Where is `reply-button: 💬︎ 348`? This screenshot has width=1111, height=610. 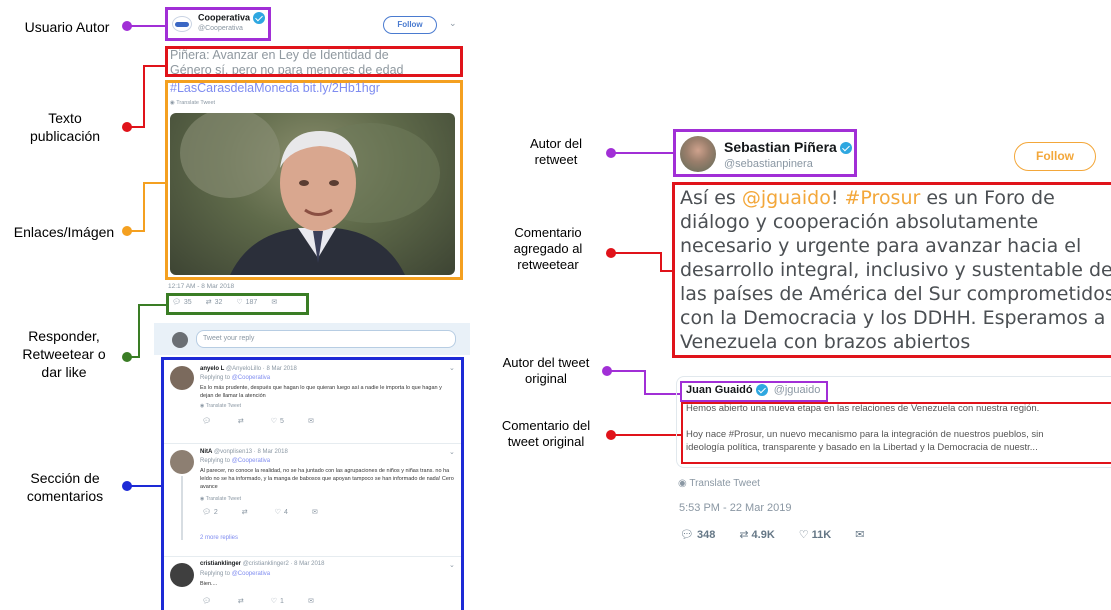 reply-button: 💬︎ 348 is located at coordinates (697, 535).